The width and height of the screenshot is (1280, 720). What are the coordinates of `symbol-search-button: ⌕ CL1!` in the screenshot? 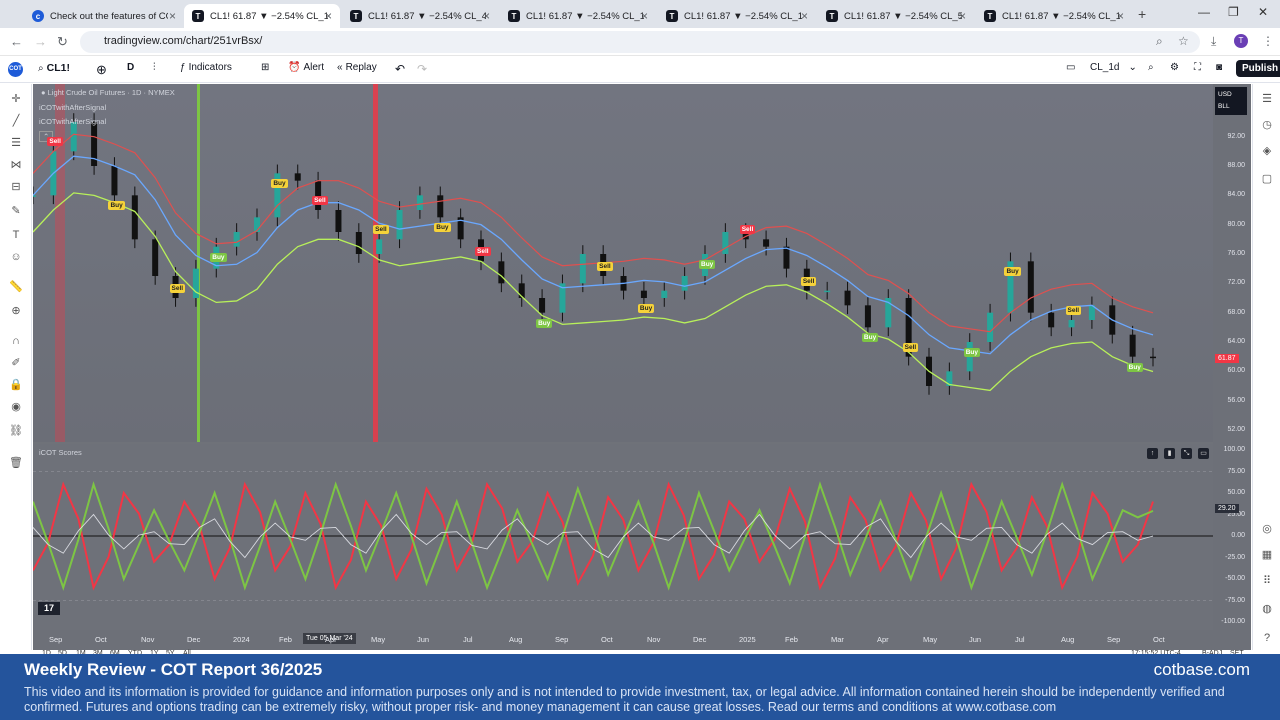 It's located at (54, 68).